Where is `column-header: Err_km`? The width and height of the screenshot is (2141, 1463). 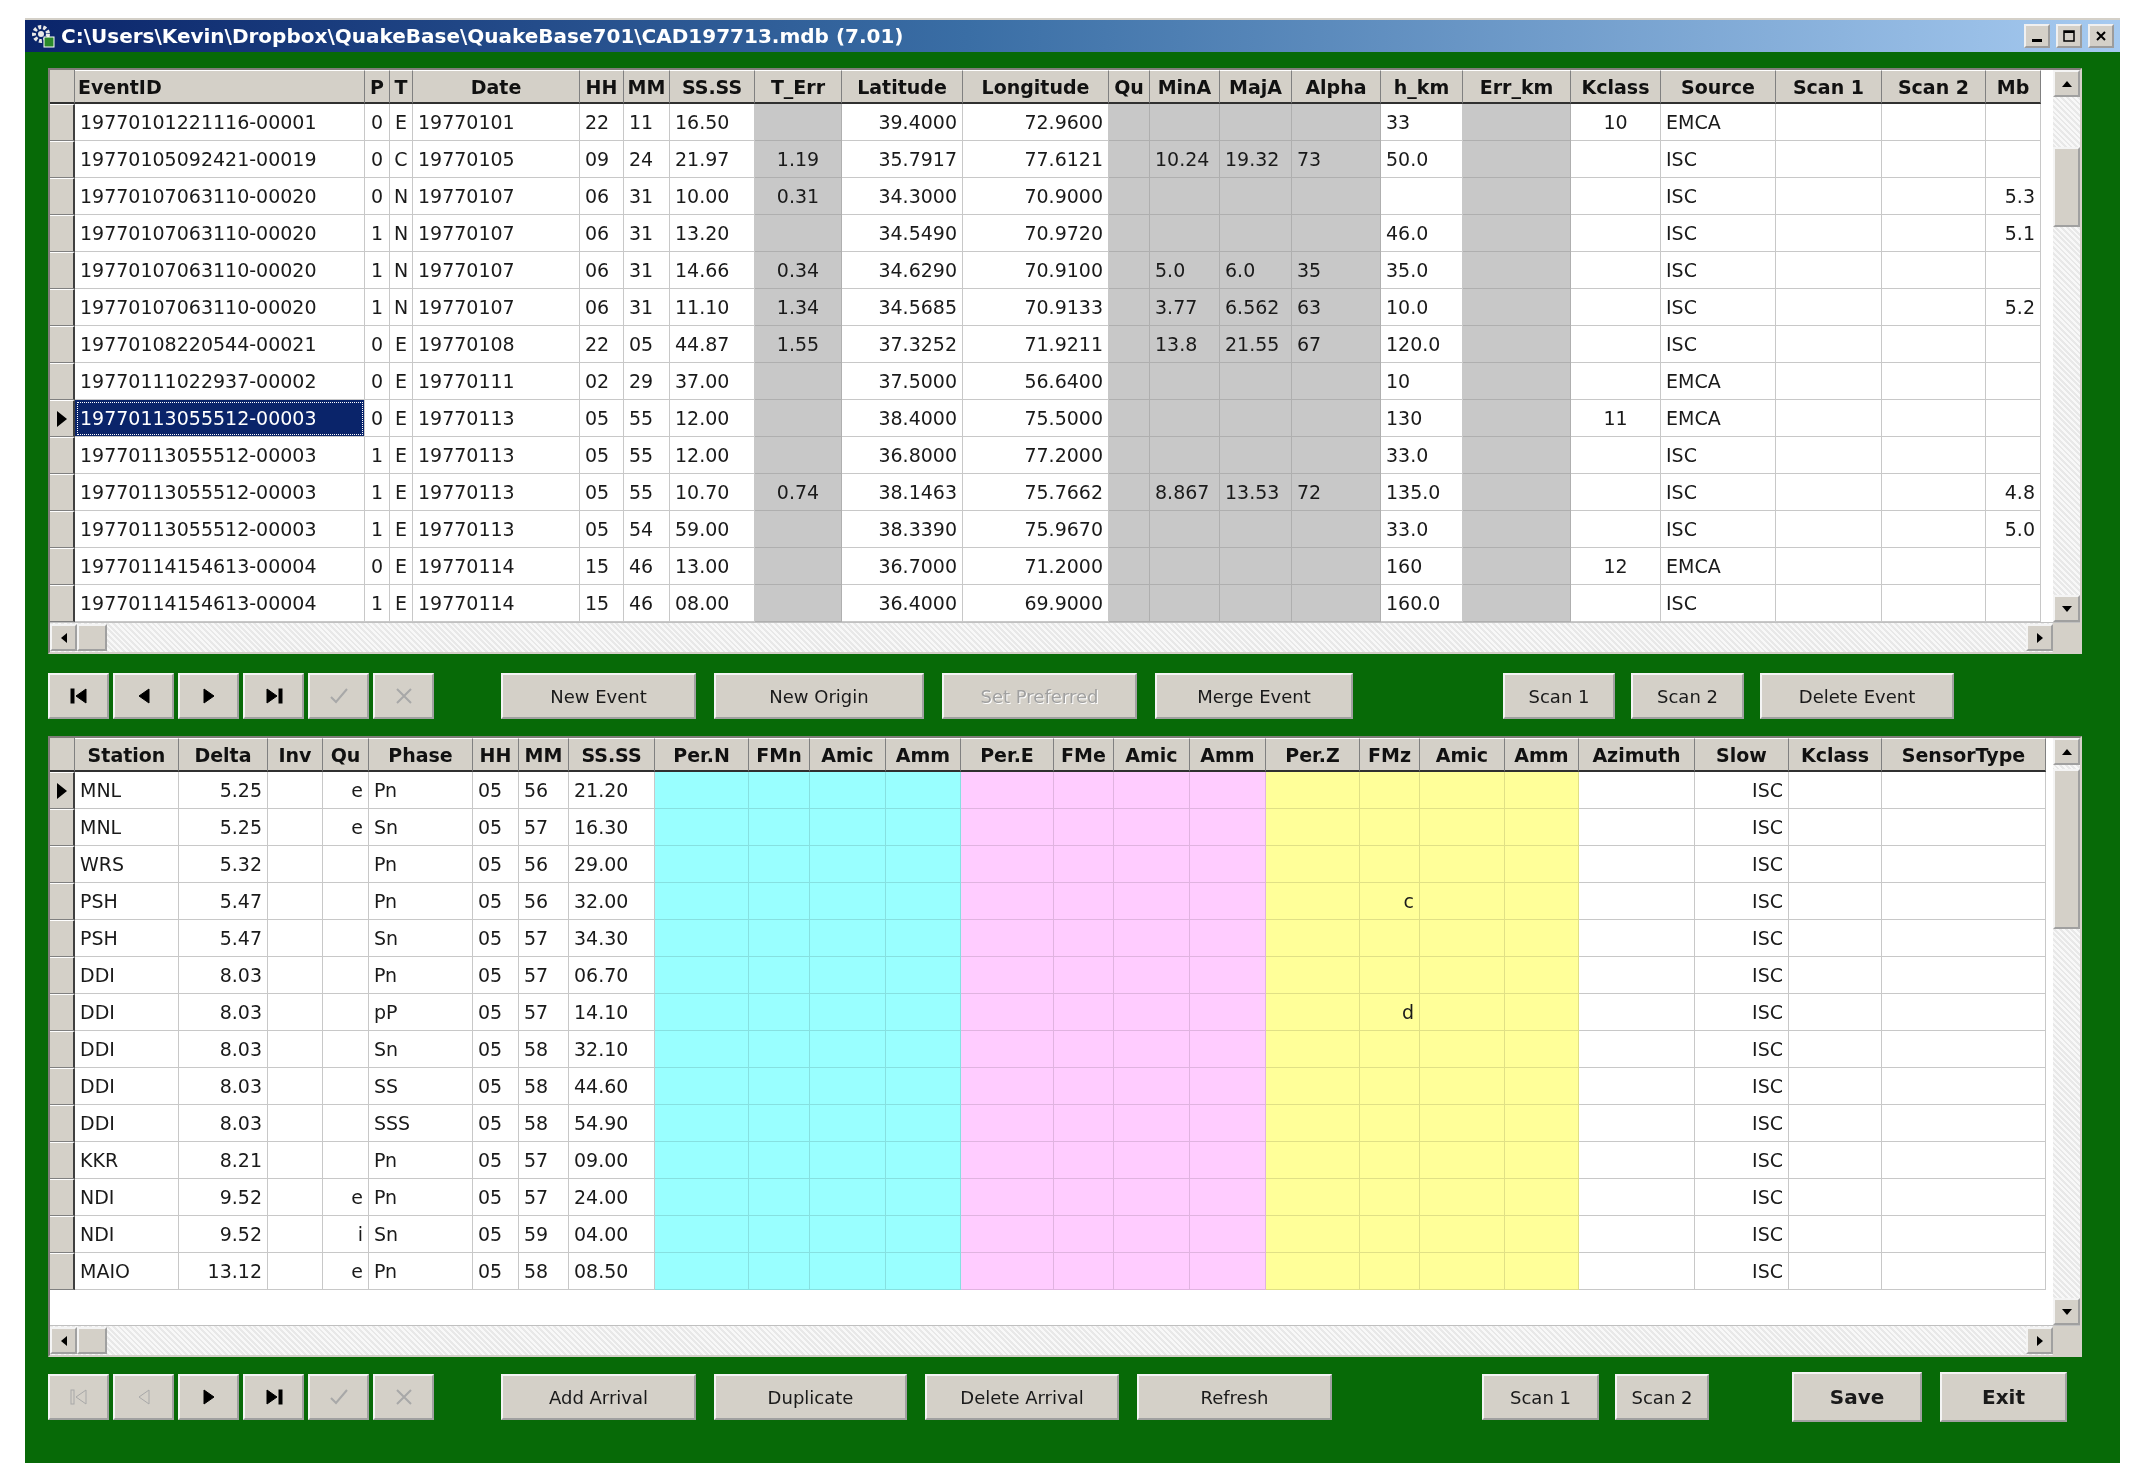 column-header: Err_km is located at coordinates (1517, 87).